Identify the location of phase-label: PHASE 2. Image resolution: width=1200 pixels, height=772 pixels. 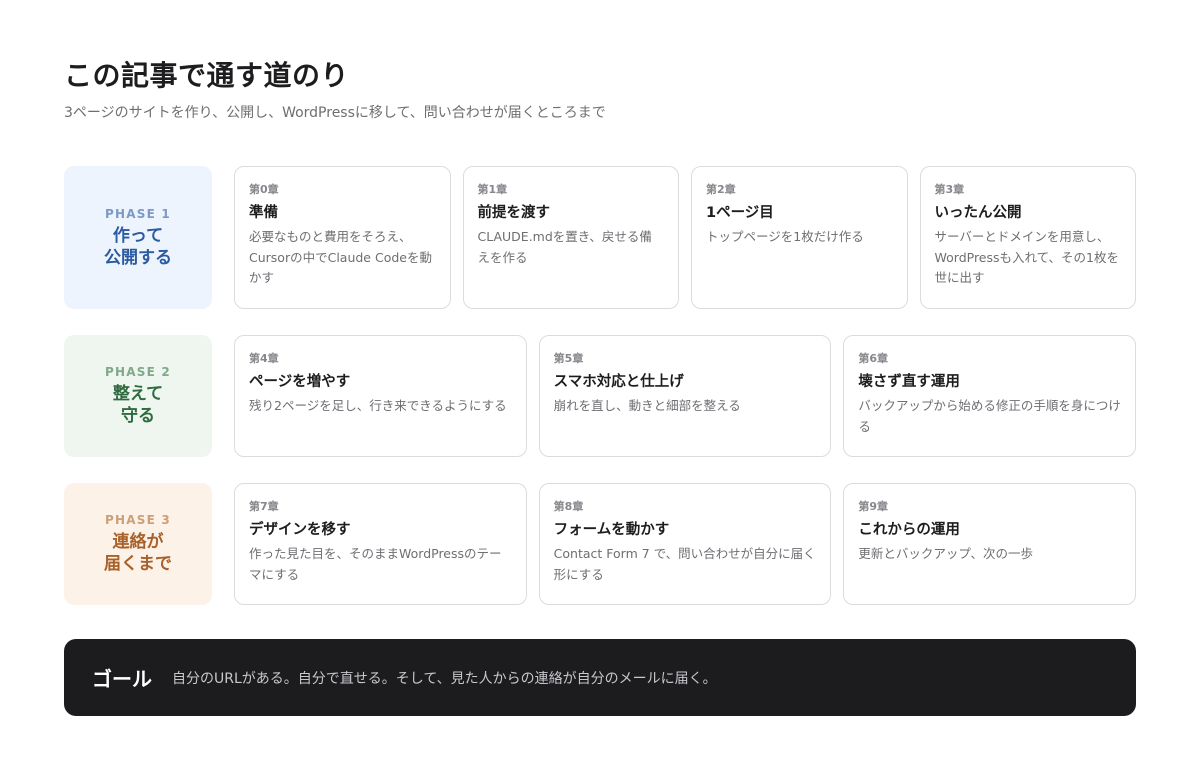
(138, 372).